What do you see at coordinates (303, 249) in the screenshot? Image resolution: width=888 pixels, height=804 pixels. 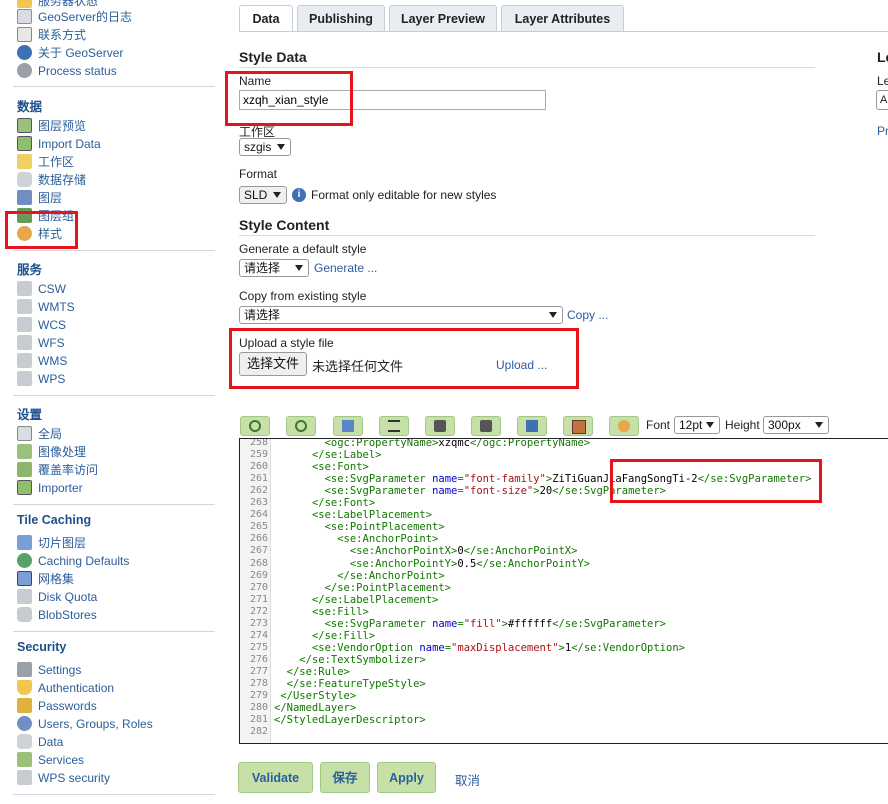 I see `generate-label: Generate a default style` at bounding box center [303, 249].